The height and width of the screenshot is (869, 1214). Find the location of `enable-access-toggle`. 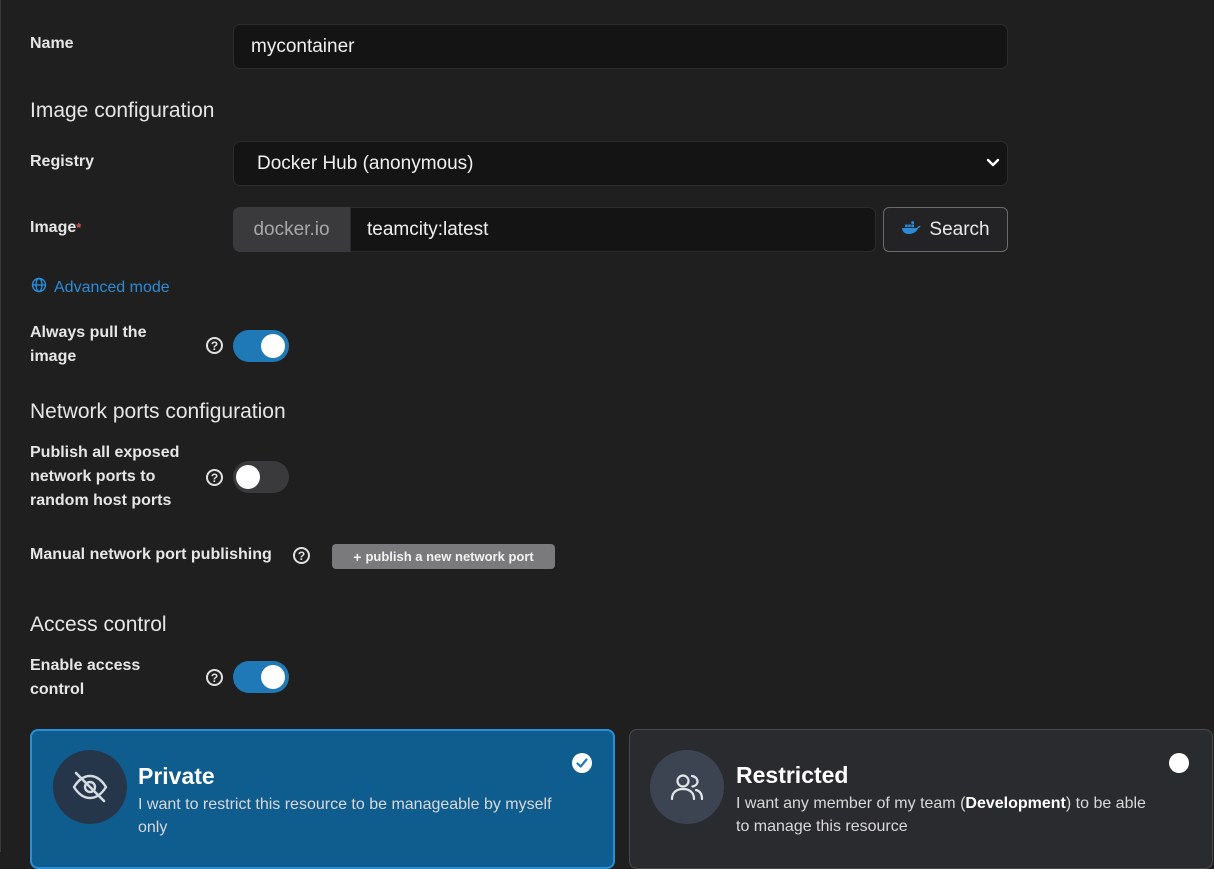

enable-access-toggle is located at coordinates (261, 677).